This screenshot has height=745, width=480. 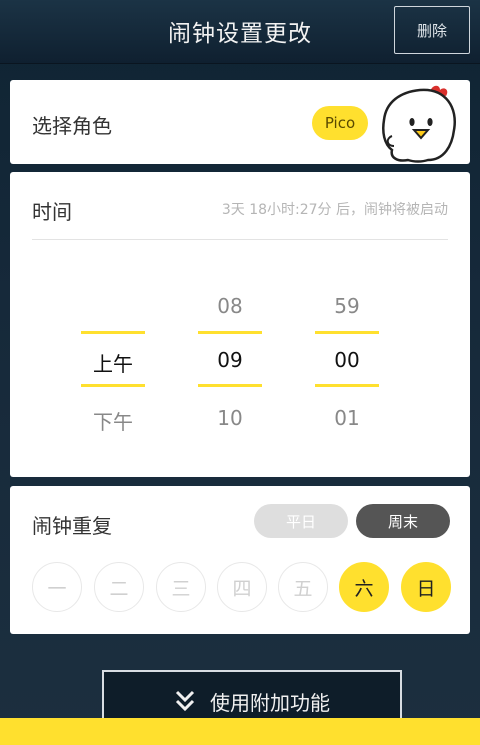 What do you see at coordinates (403, 521) in the screenshot?
I see `weekend-toggle: 周末` at bounding box center [403, 521].